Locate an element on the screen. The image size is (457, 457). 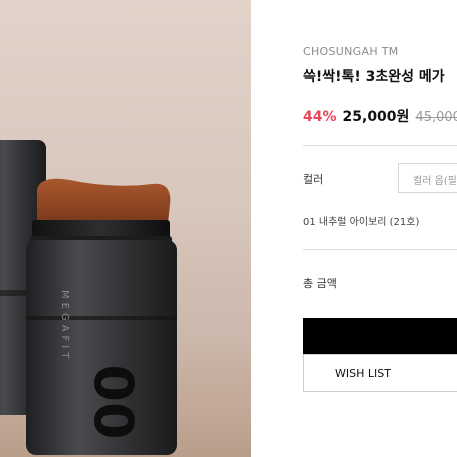
original-price: 45,000 is located at coordinates (436, 117).